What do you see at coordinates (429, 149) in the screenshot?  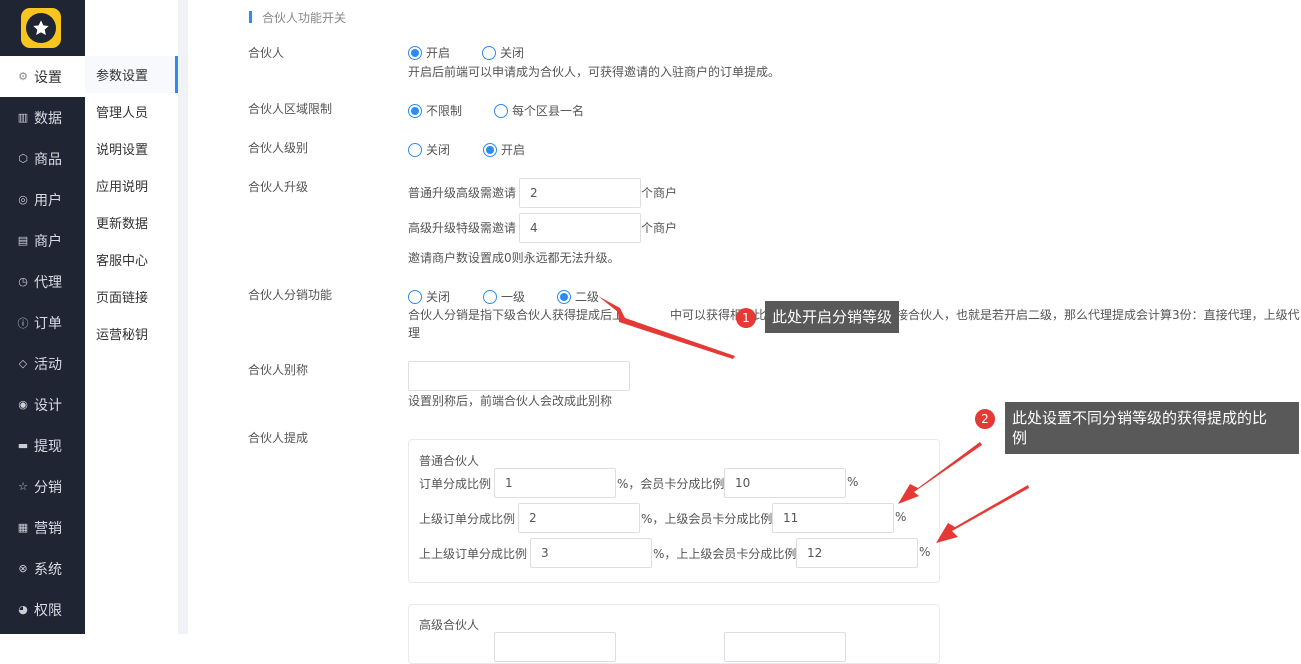 I see `level-radio-off: 关闭` at bounding box center [429, 149].